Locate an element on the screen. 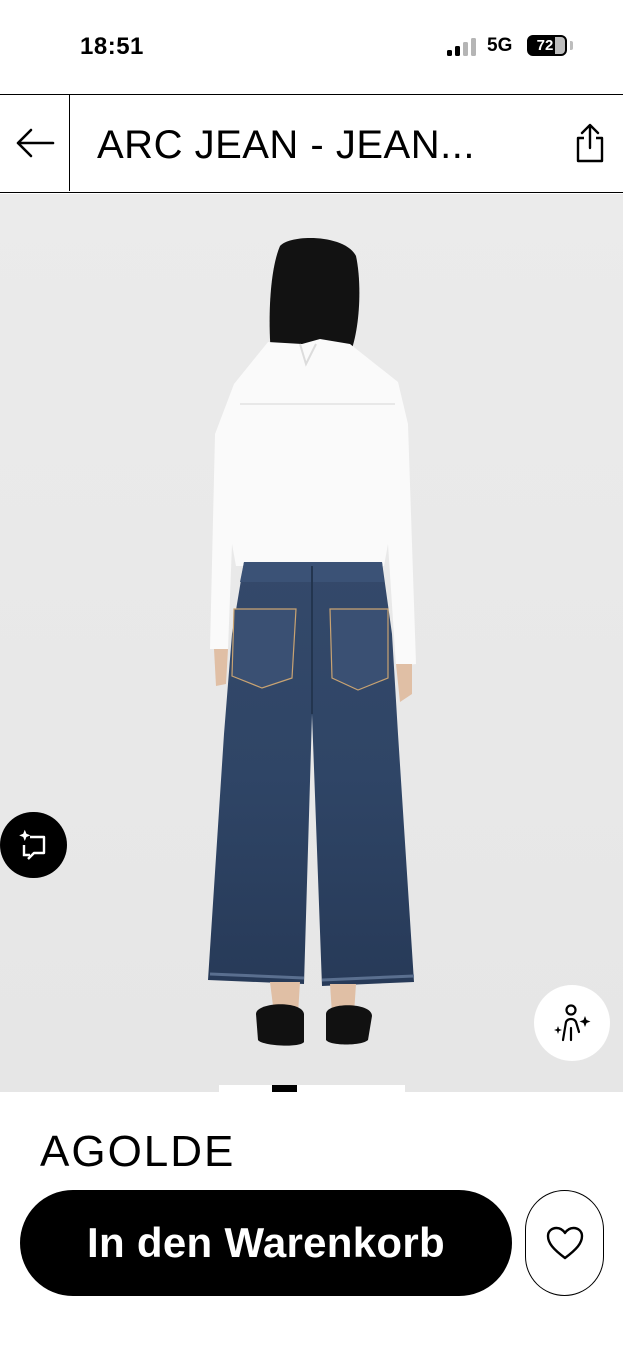 This screenshot has height=1350, width=623. heart-icon is located at coordinates (564, 1243).